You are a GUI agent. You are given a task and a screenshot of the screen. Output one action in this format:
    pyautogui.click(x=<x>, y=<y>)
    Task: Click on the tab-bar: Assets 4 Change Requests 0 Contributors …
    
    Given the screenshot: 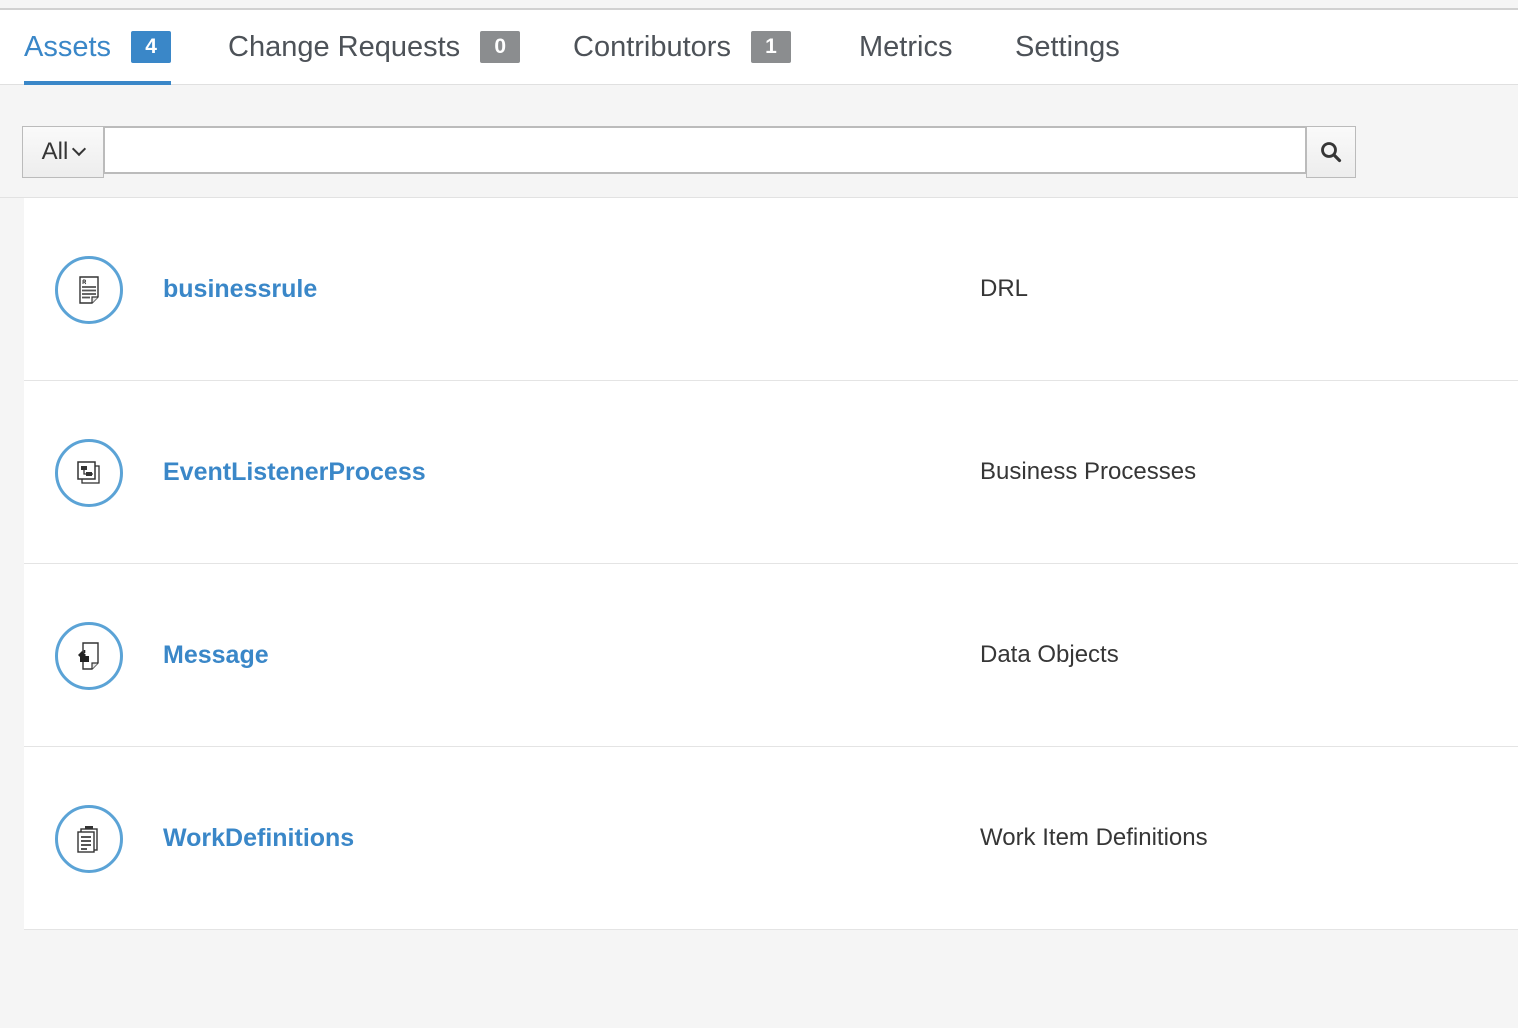 What is the action you would take?
    pyautogui.click(x=759, y=47)
    